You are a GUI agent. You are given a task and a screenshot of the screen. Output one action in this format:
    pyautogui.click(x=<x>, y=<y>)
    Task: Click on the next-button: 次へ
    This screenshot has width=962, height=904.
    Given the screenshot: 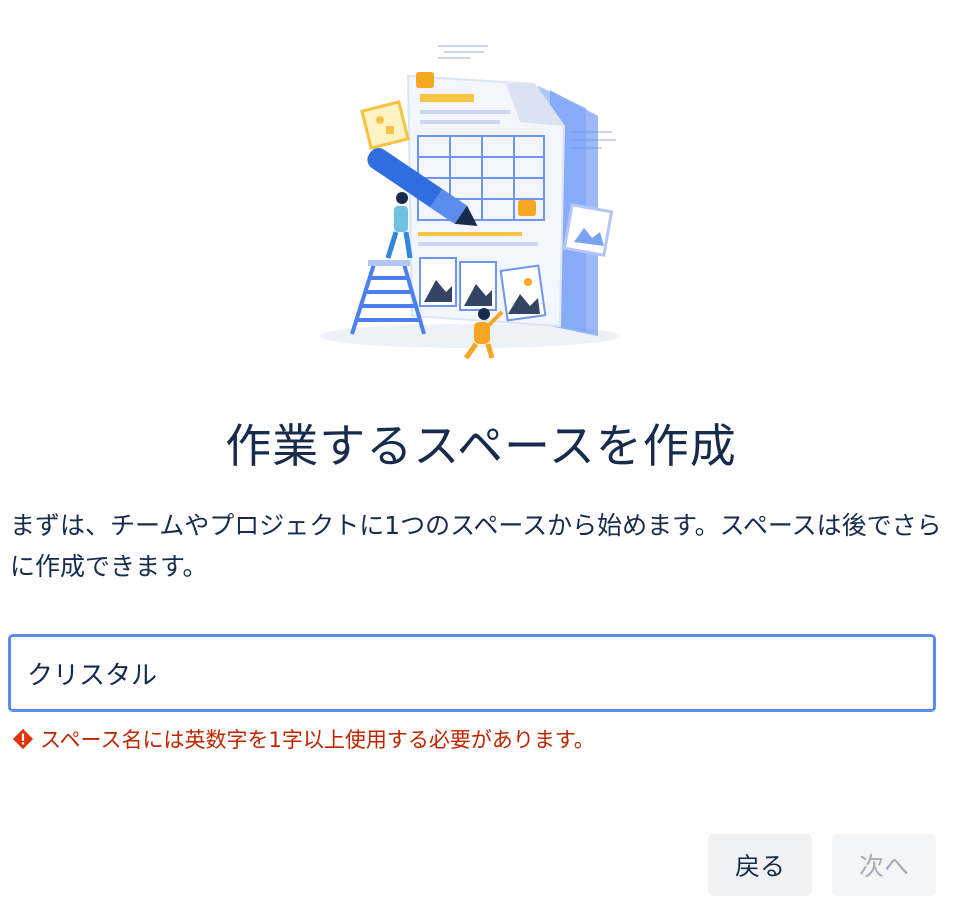 What is the action you would take?
    pyautogui.click(x=884, y=865)
    